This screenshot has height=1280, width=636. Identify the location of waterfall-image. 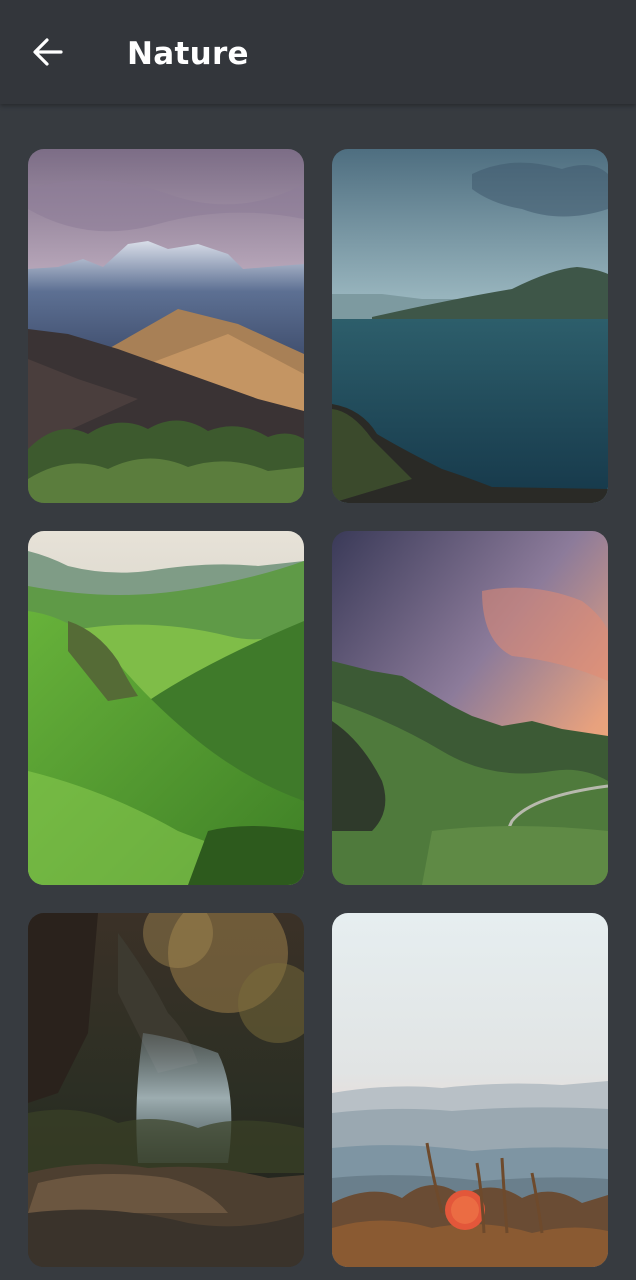
(166, 1090).